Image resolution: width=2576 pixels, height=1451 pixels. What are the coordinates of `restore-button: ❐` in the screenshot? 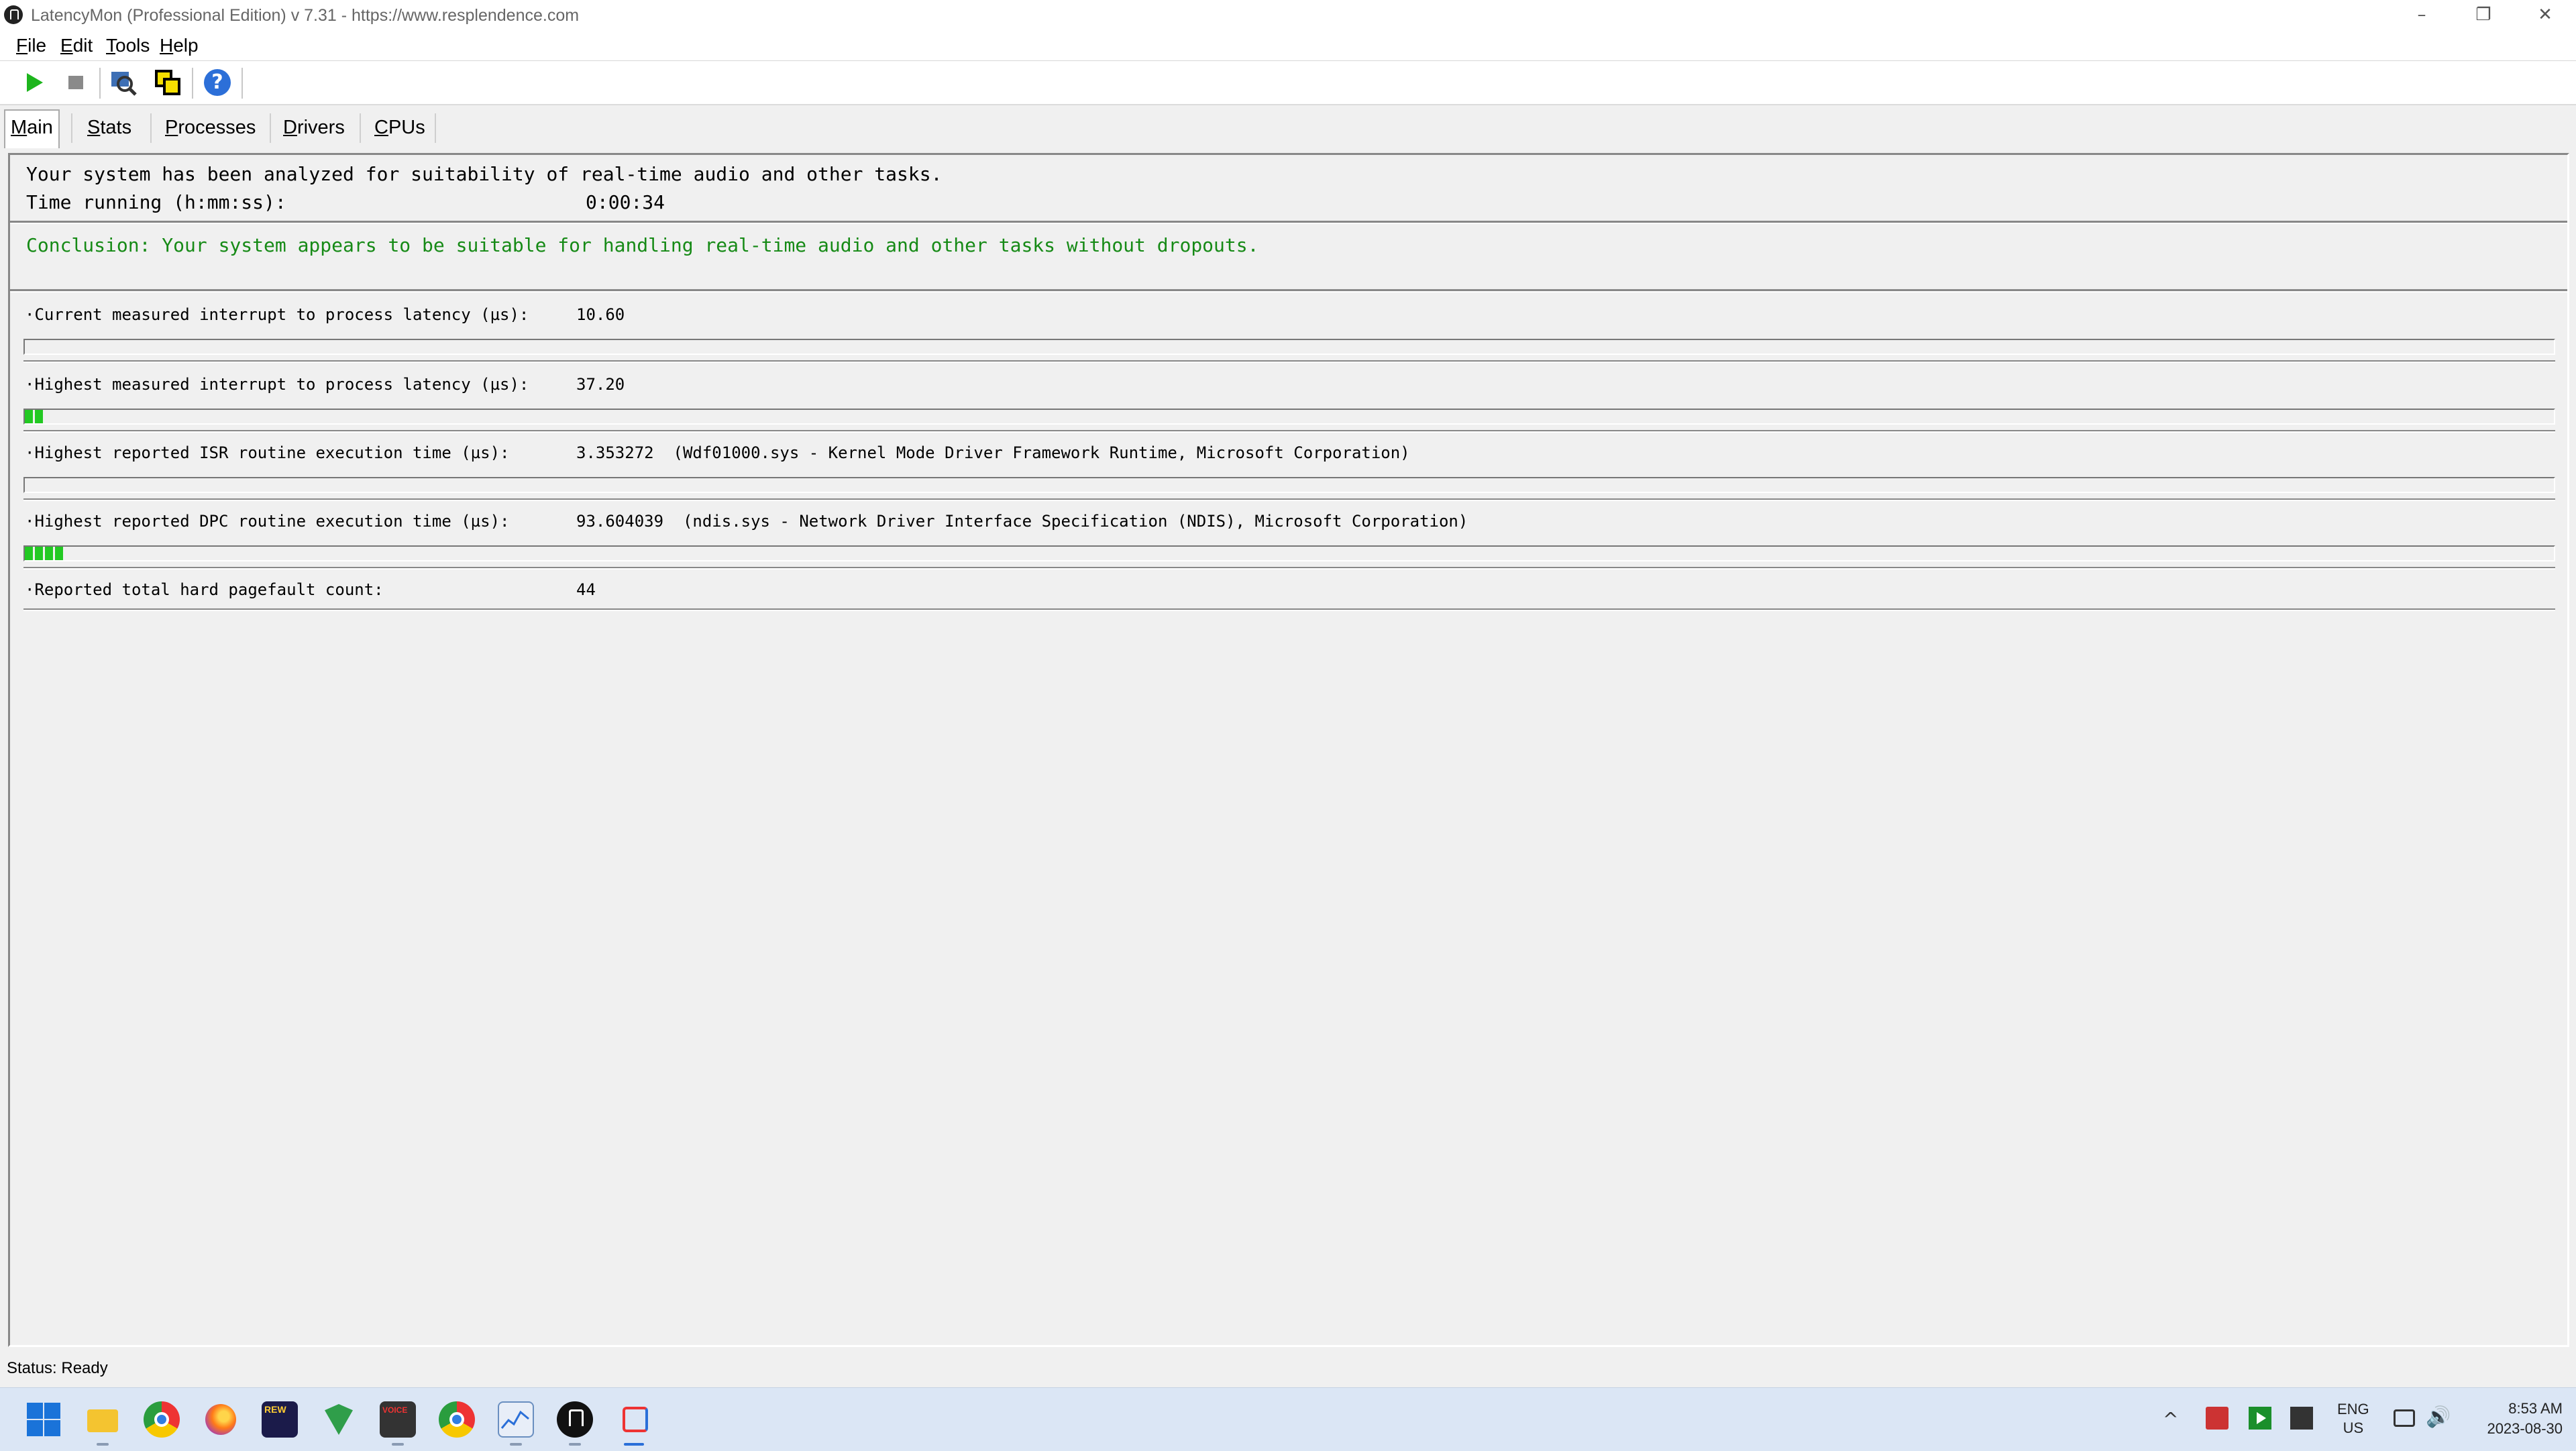 It's located at (2483, 15).